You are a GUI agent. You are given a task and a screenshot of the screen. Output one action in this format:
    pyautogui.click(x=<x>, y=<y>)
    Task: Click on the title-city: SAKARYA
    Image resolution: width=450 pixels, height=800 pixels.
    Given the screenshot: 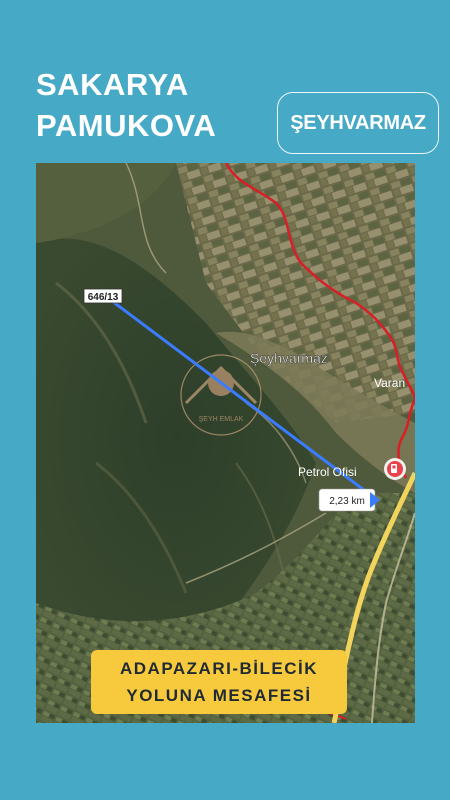 What is the action you would take?
    pyautogui.click(x=112, y=84)
    